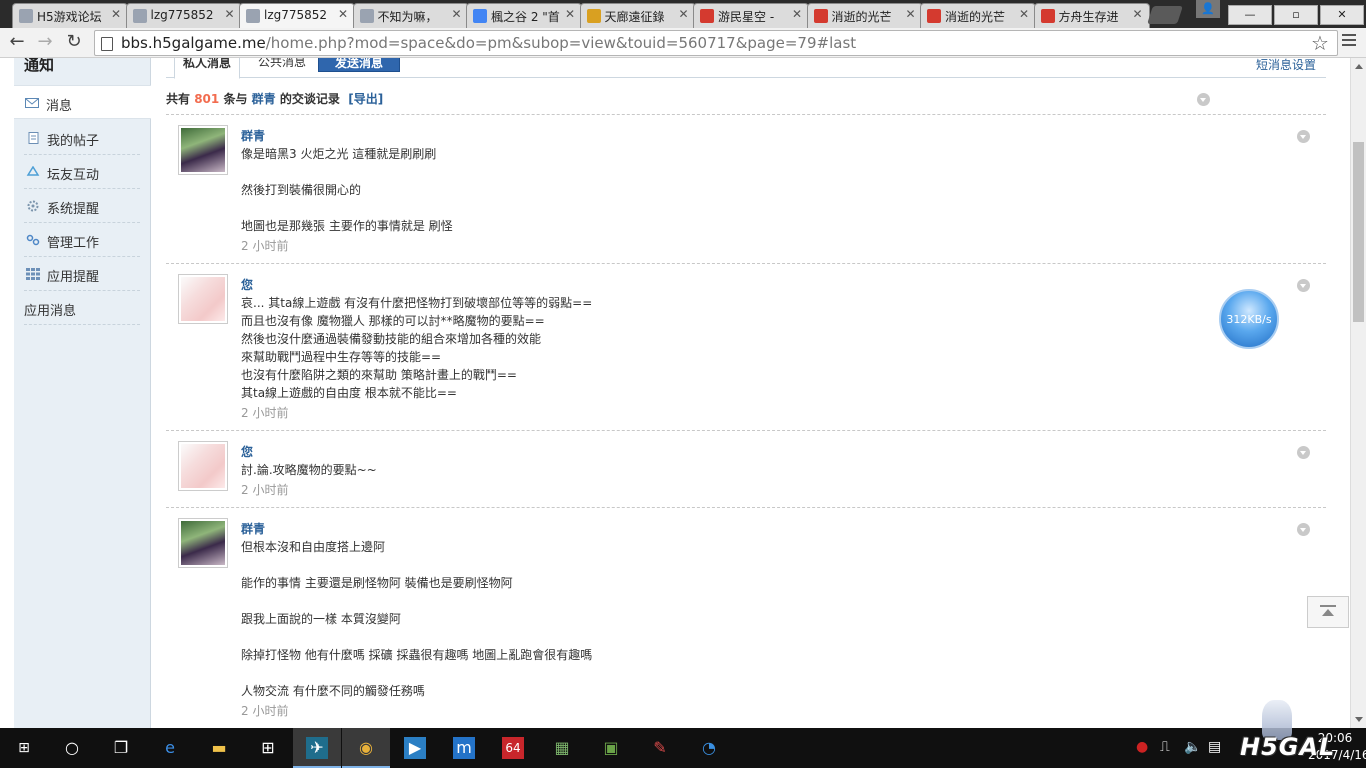 This screenshot has height=768, width=1366. Describe the element at coordinates (219, 748) in the screenshot. I see `taskbar-app-button: ▬` at that location.